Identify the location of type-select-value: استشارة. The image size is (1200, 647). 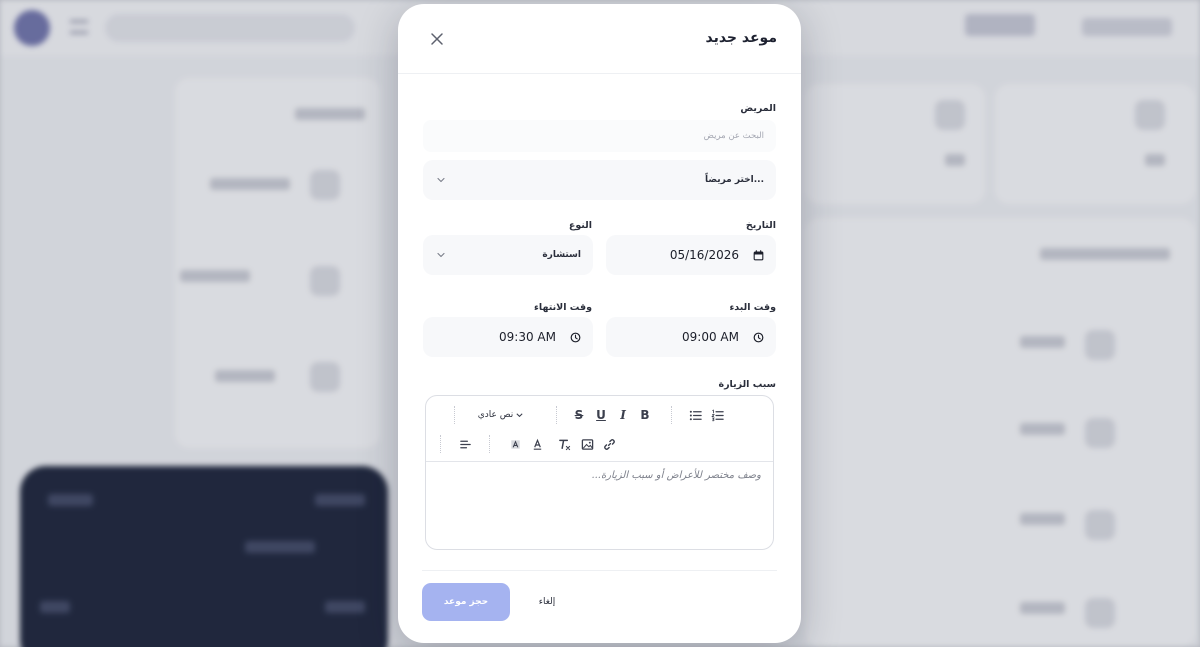
(561, 255).